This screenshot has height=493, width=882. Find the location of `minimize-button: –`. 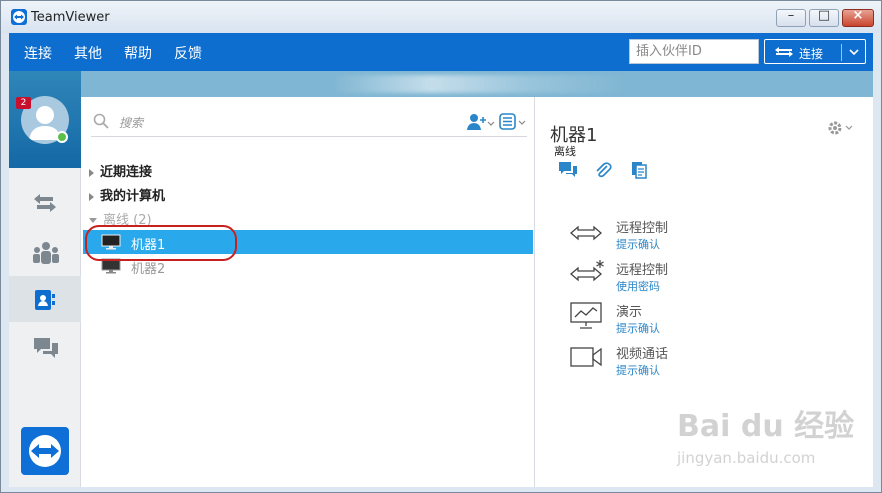

minimize-button: – is located at coordinates (791, 17).